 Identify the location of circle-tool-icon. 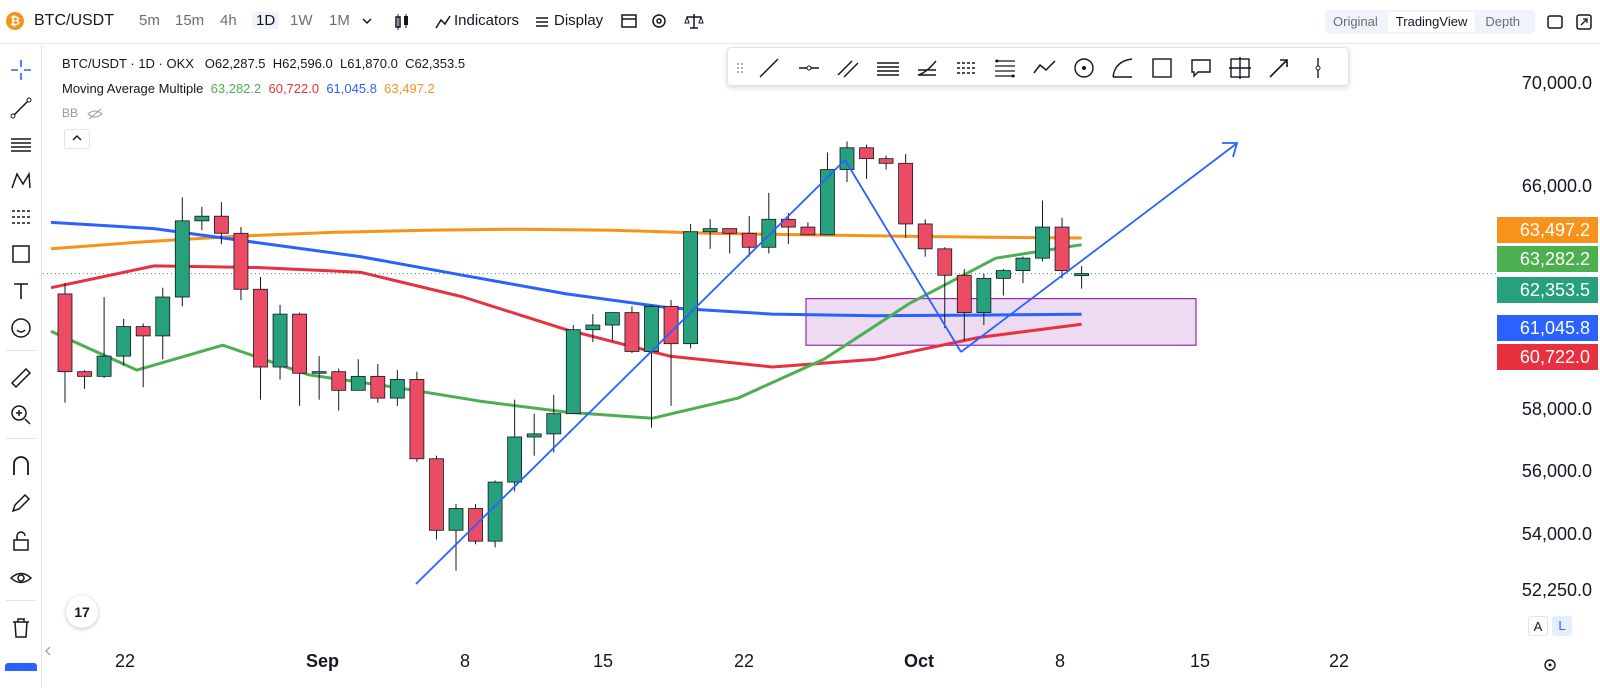
(1084, 68).